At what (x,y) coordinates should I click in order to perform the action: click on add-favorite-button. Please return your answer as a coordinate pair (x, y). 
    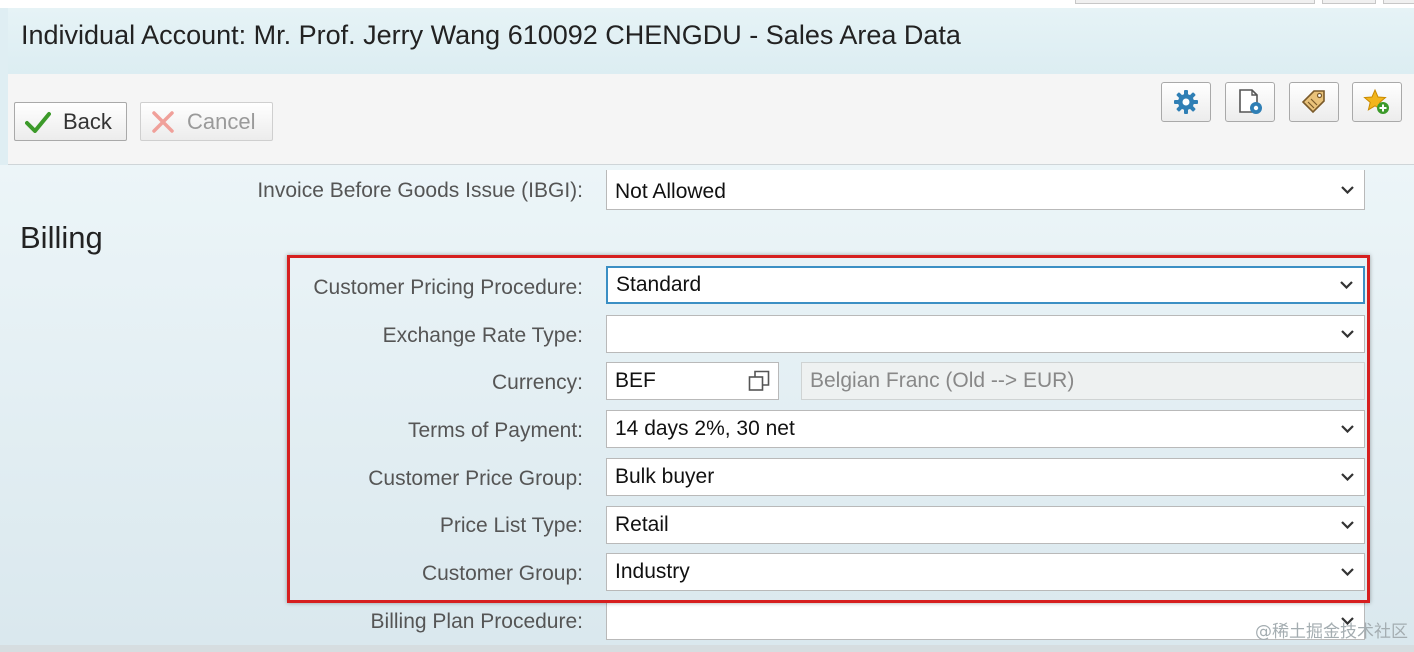
    Looking at the image, I should click on (1377, 102).